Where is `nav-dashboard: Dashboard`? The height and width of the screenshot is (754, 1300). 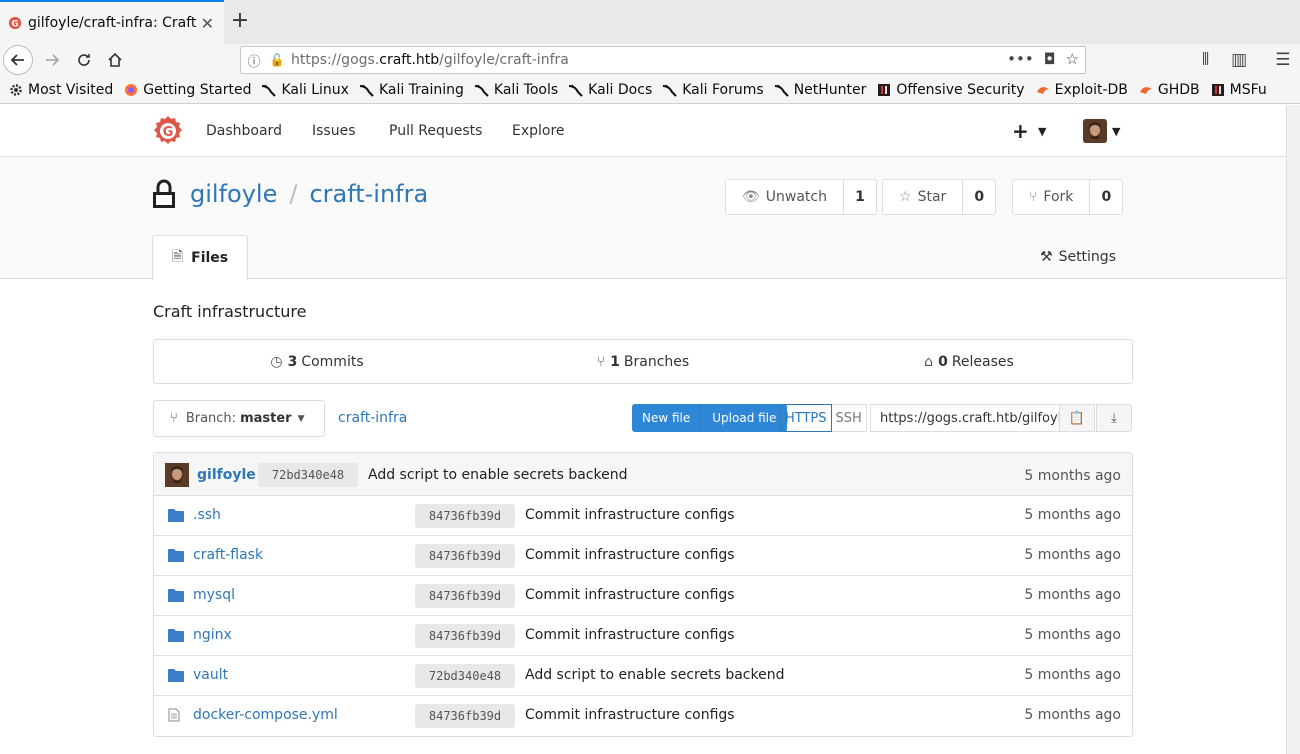 nav-dashboard: Dashboard is located at coordinates (244, 131).